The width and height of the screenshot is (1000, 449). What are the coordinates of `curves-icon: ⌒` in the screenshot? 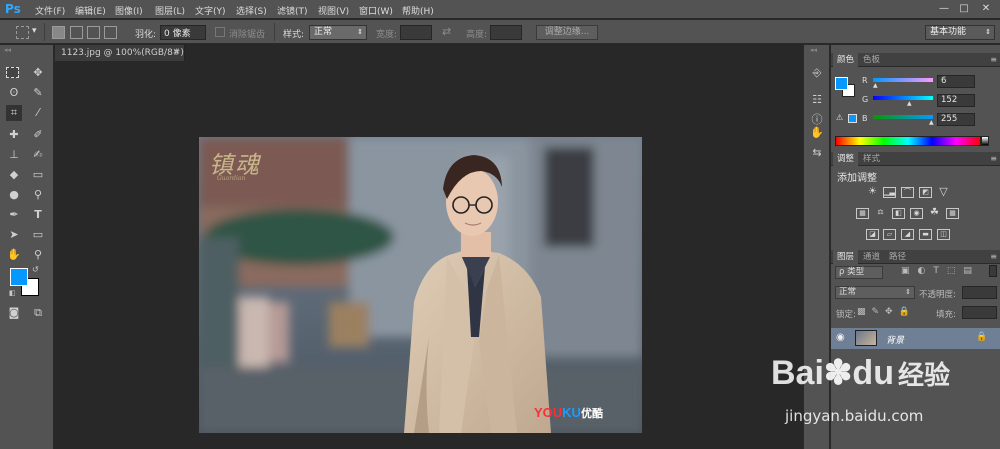 It's located at (907, 192).